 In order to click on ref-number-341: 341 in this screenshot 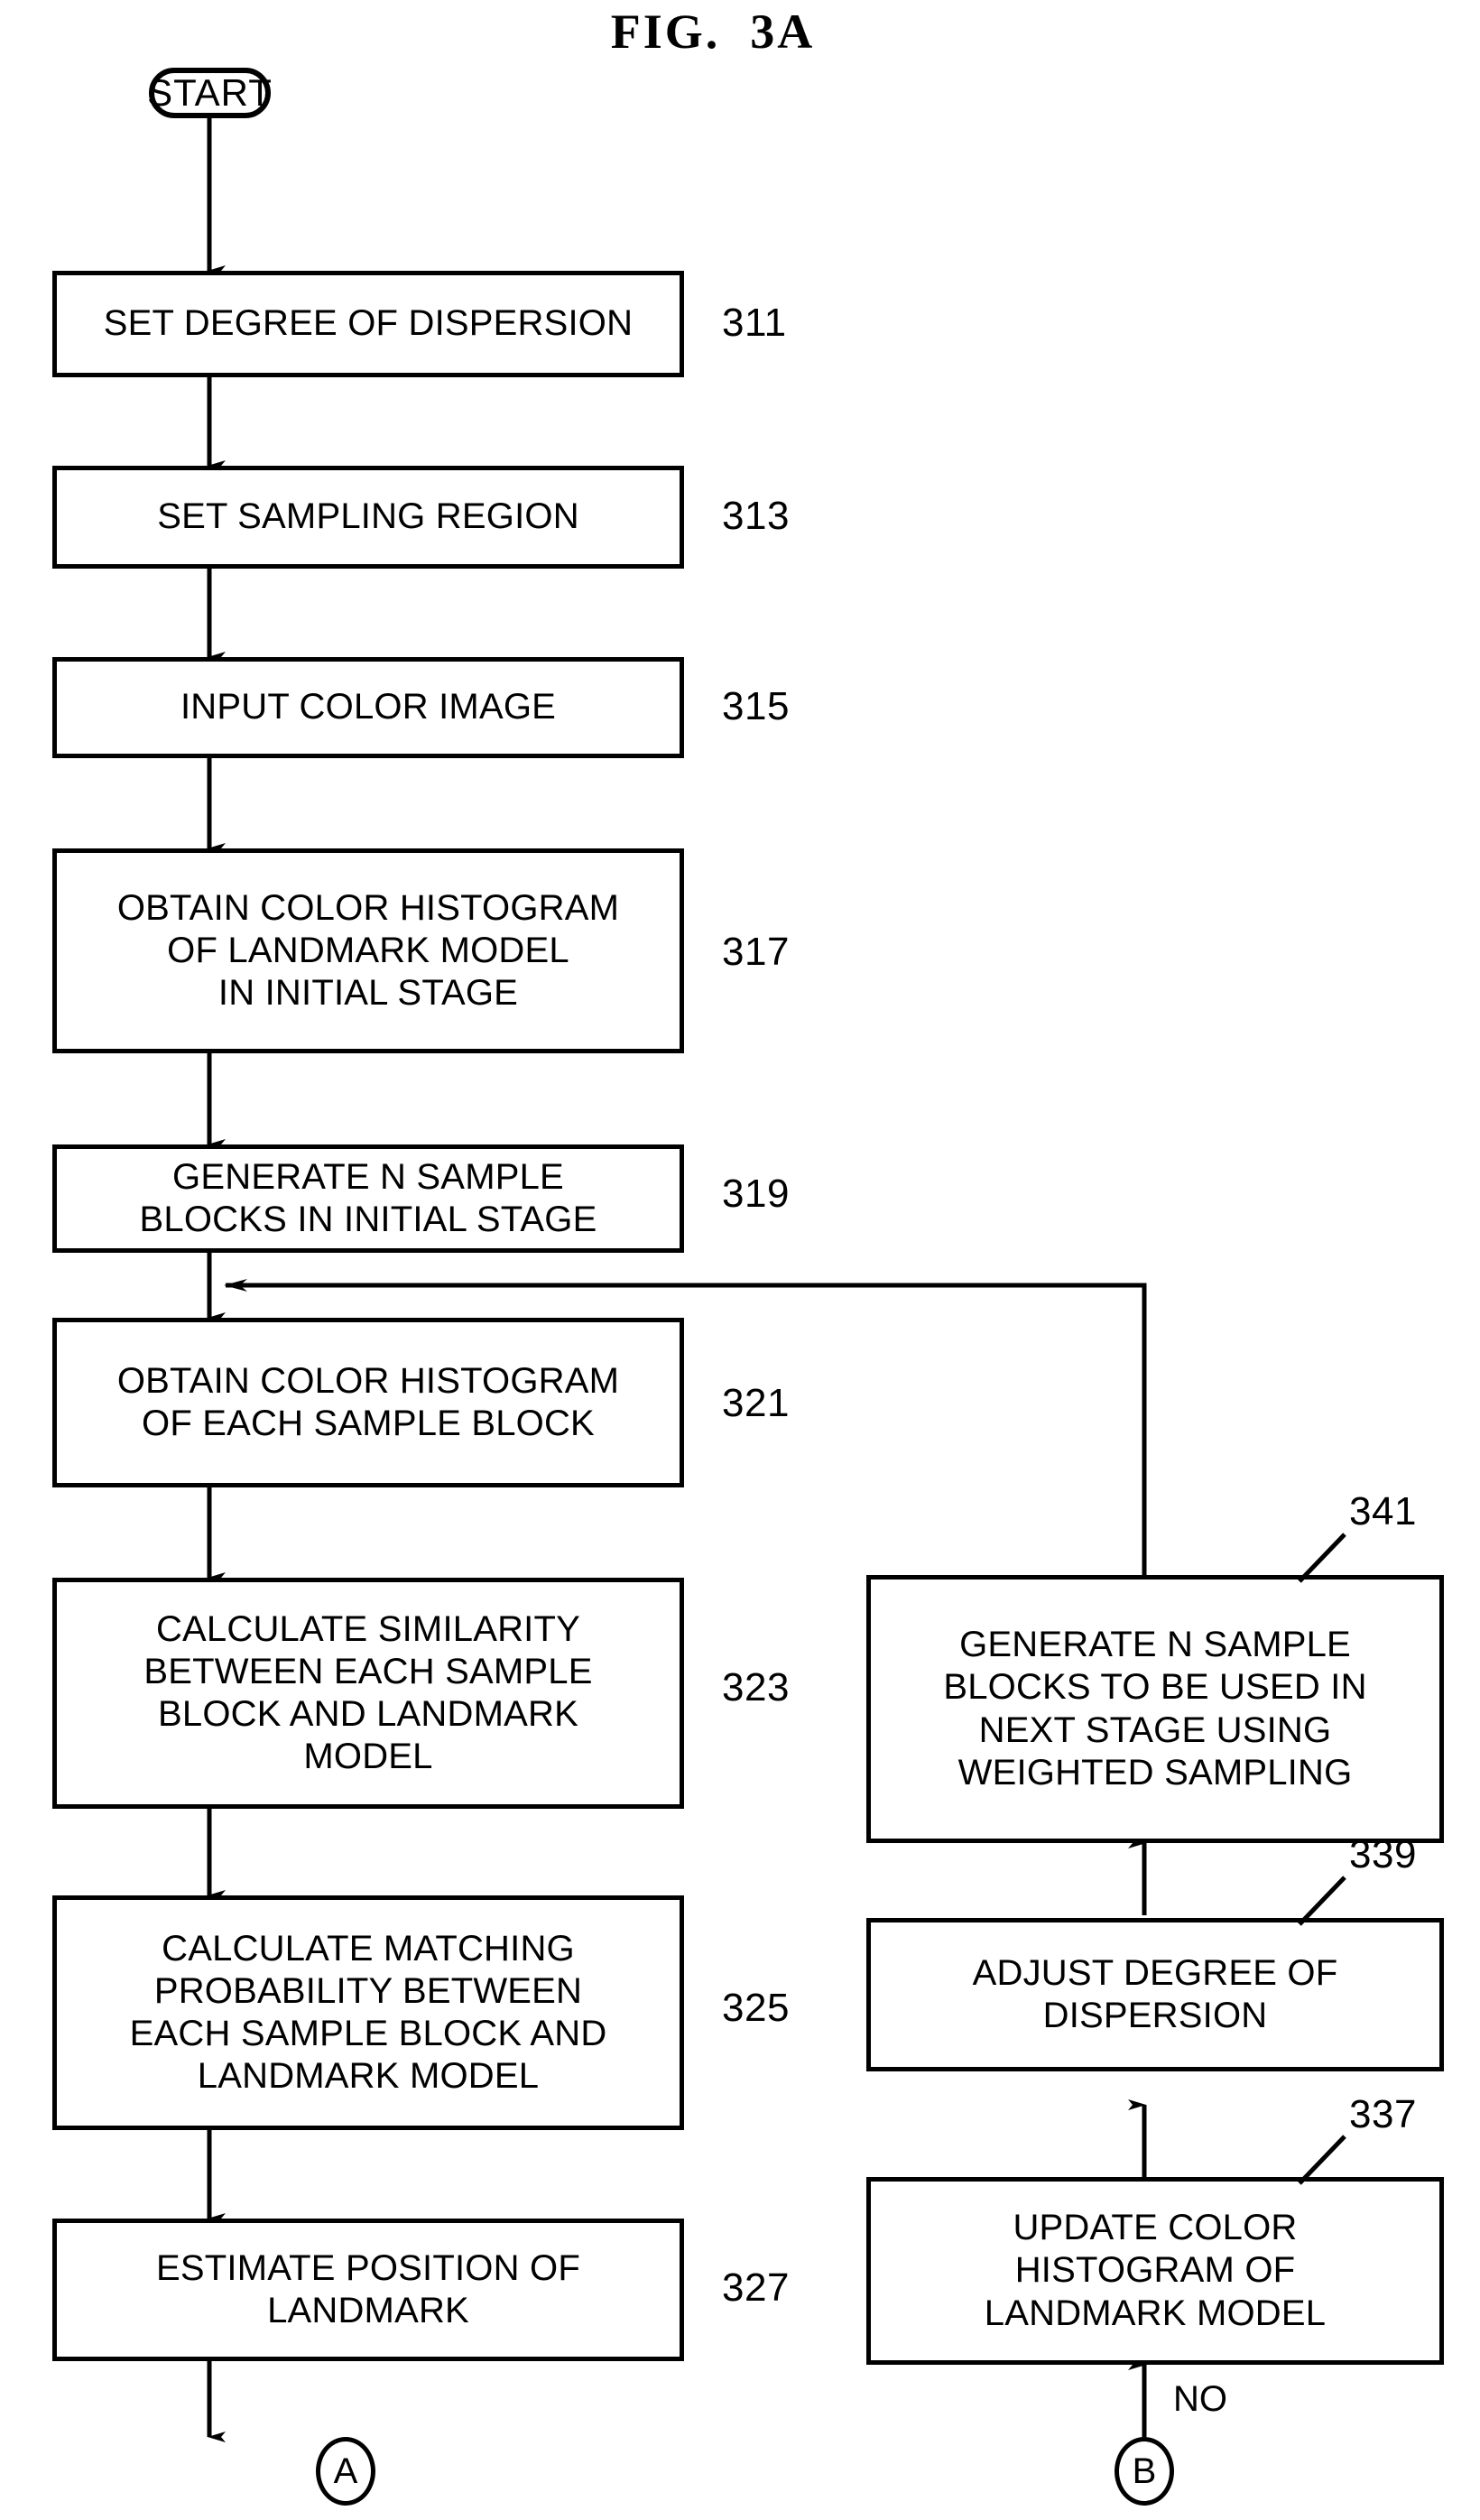, I will do `click(1383, 1511)`.